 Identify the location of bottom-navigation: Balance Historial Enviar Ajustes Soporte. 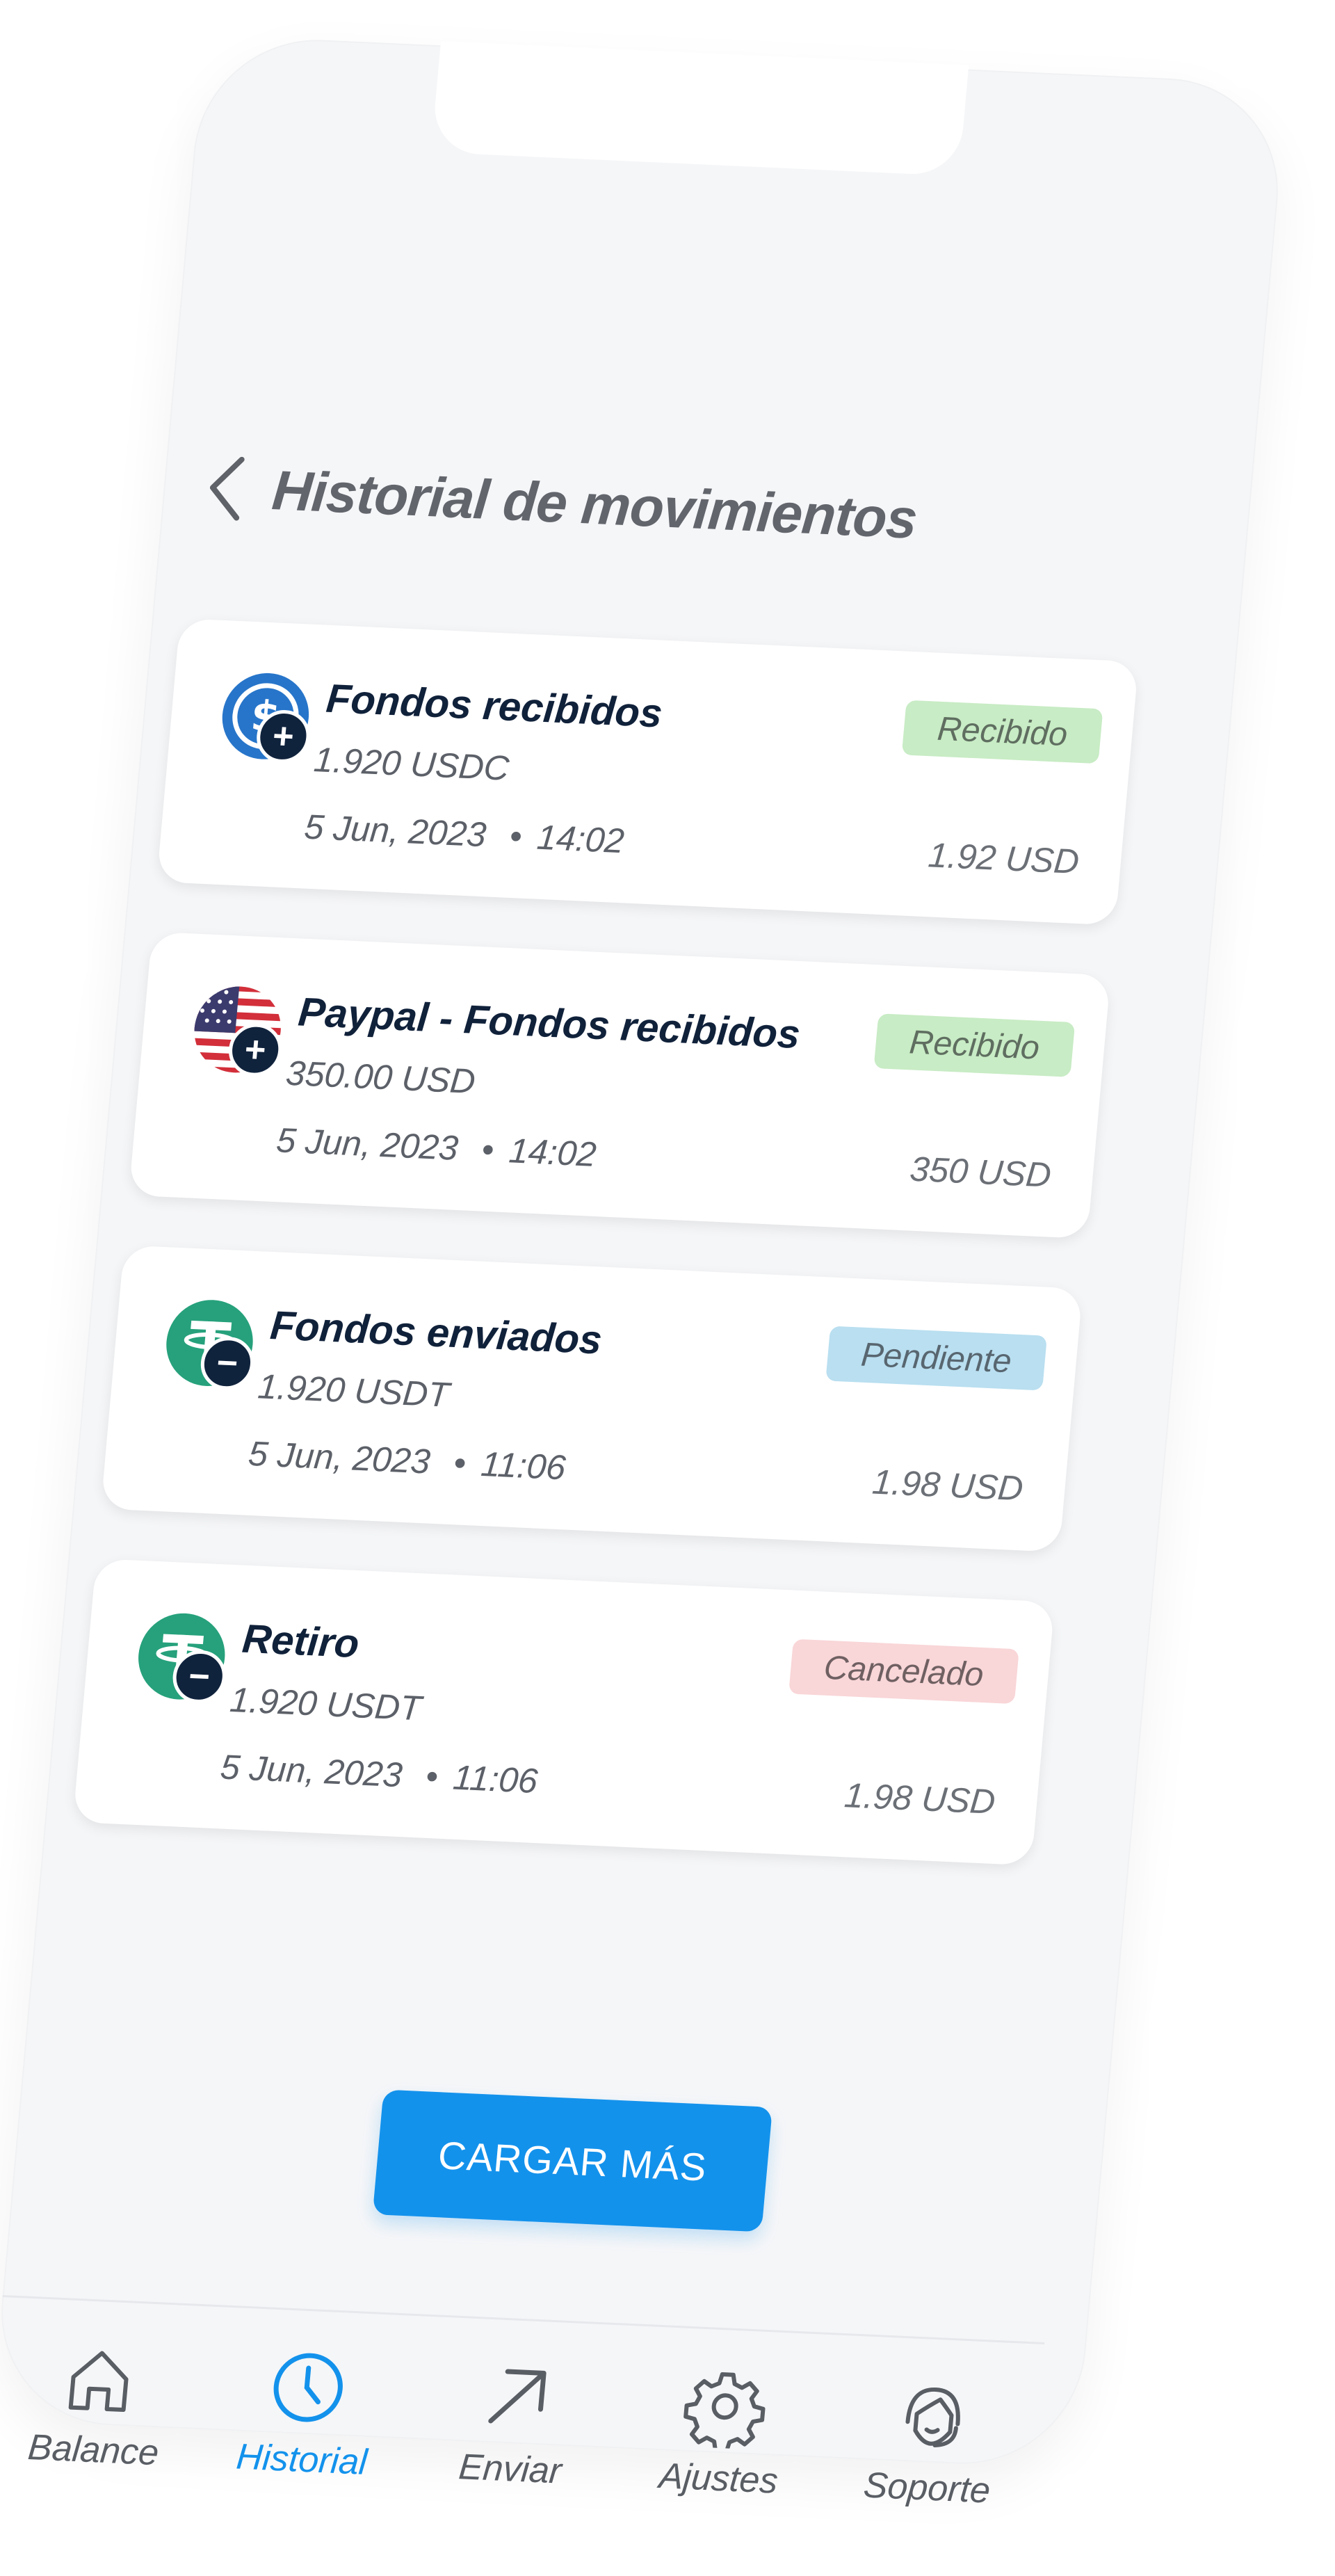
(522, 2429).